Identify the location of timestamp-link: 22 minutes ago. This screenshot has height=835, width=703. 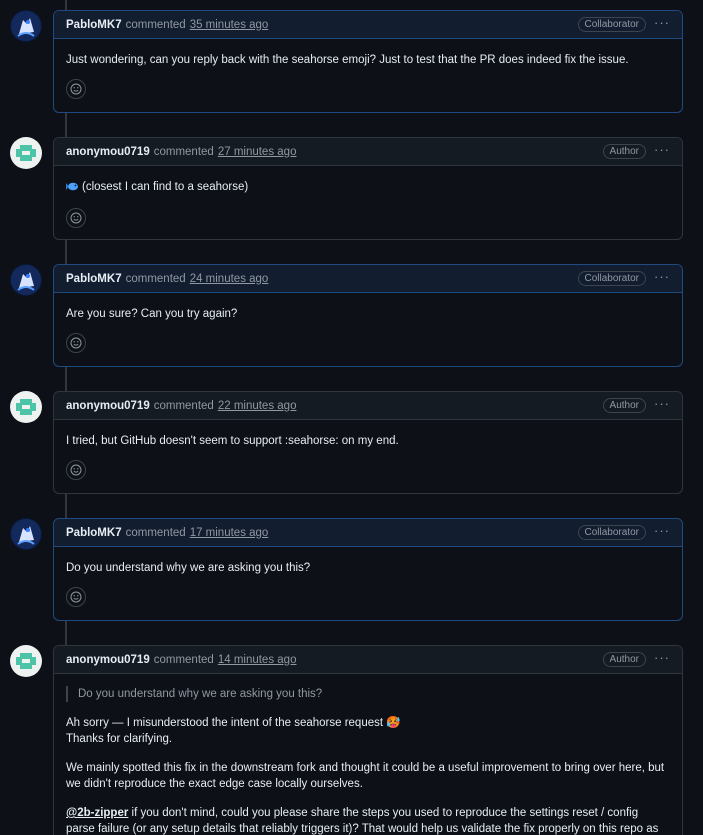
(257, 406).